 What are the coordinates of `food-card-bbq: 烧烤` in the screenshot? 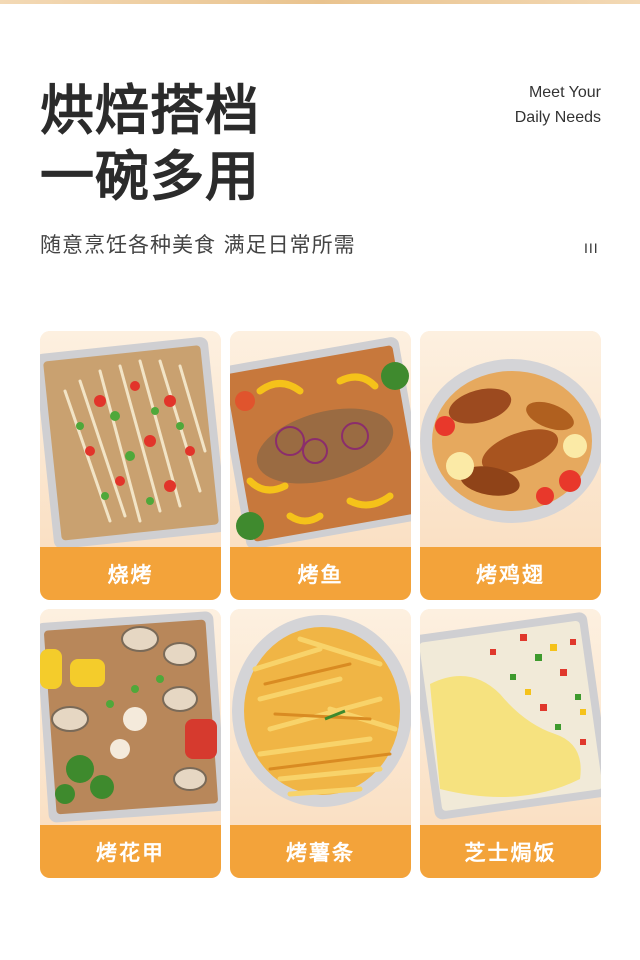 It's located at (130, 465).